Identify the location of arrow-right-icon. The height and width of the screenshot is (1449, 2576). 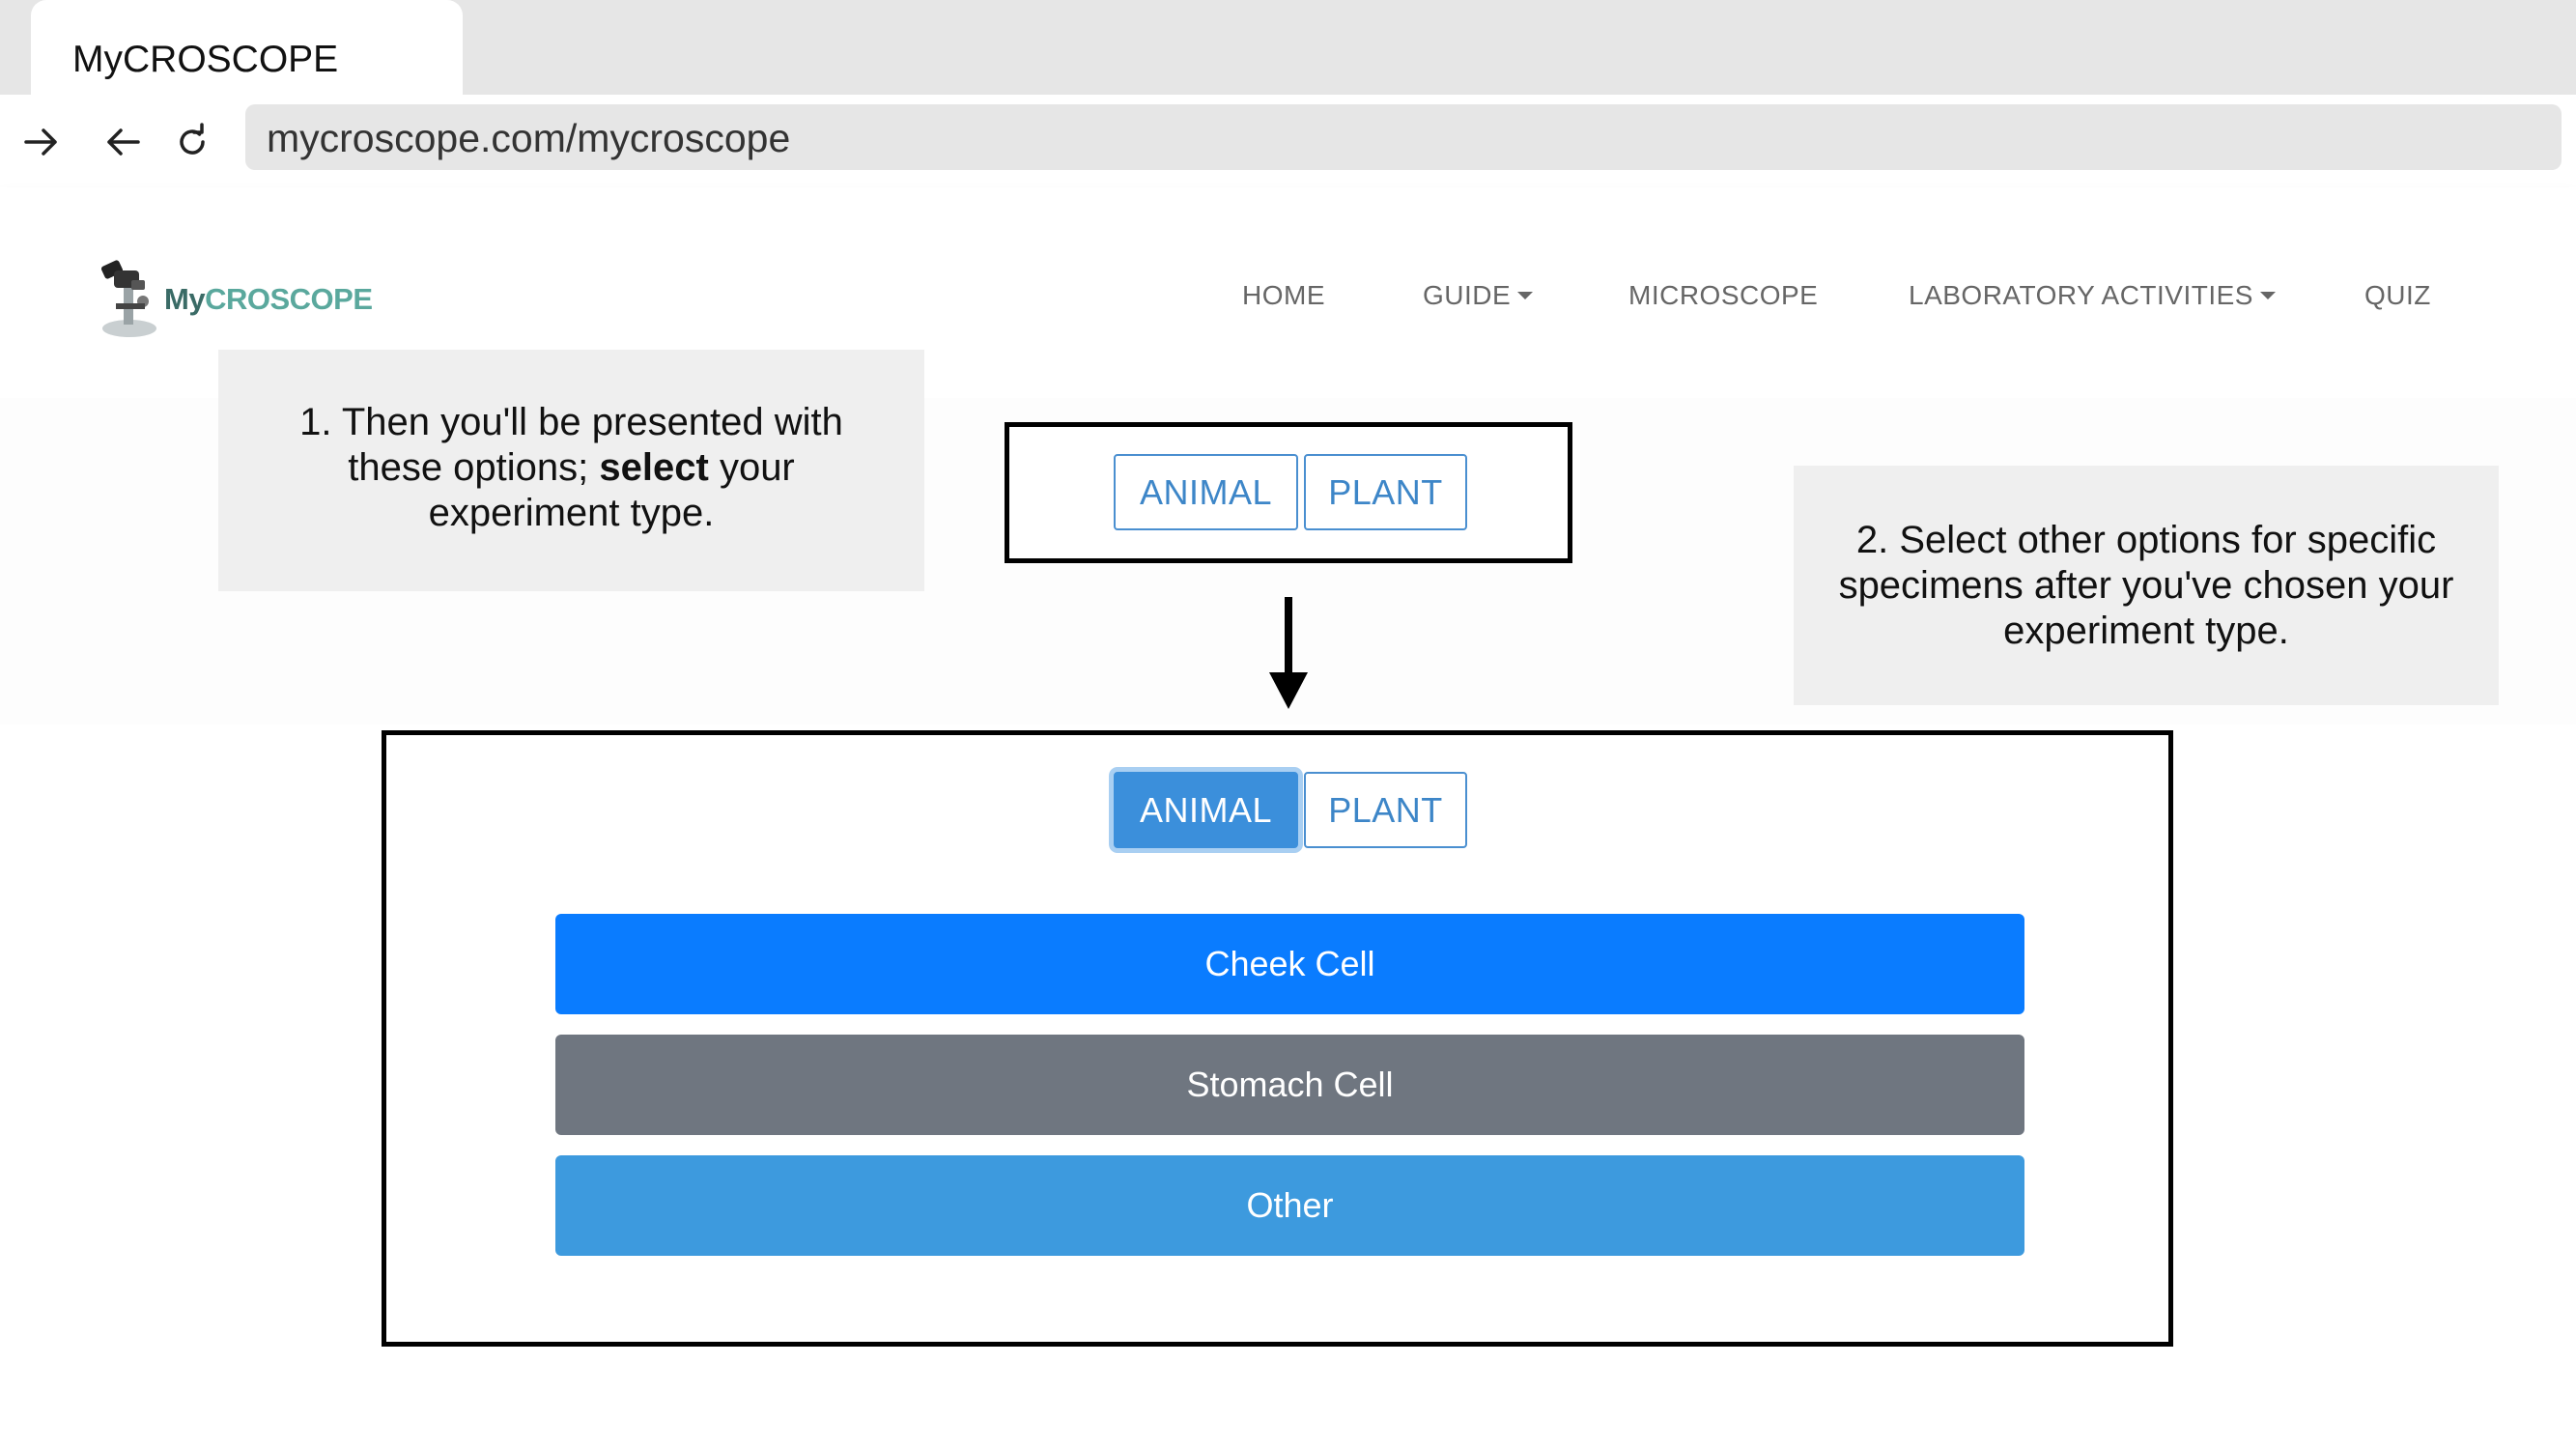
(40, 142).